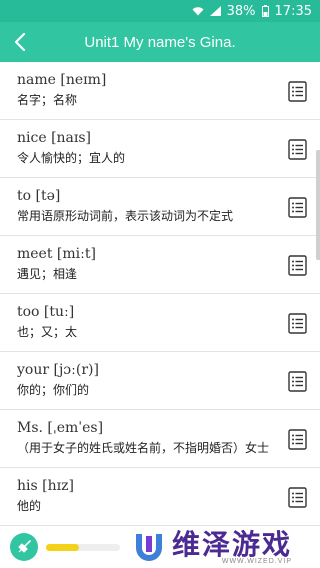 This screenshot has width=320, height=568. I want to click on app-bar: Unit1 My name's Gina., so click(160, 42).